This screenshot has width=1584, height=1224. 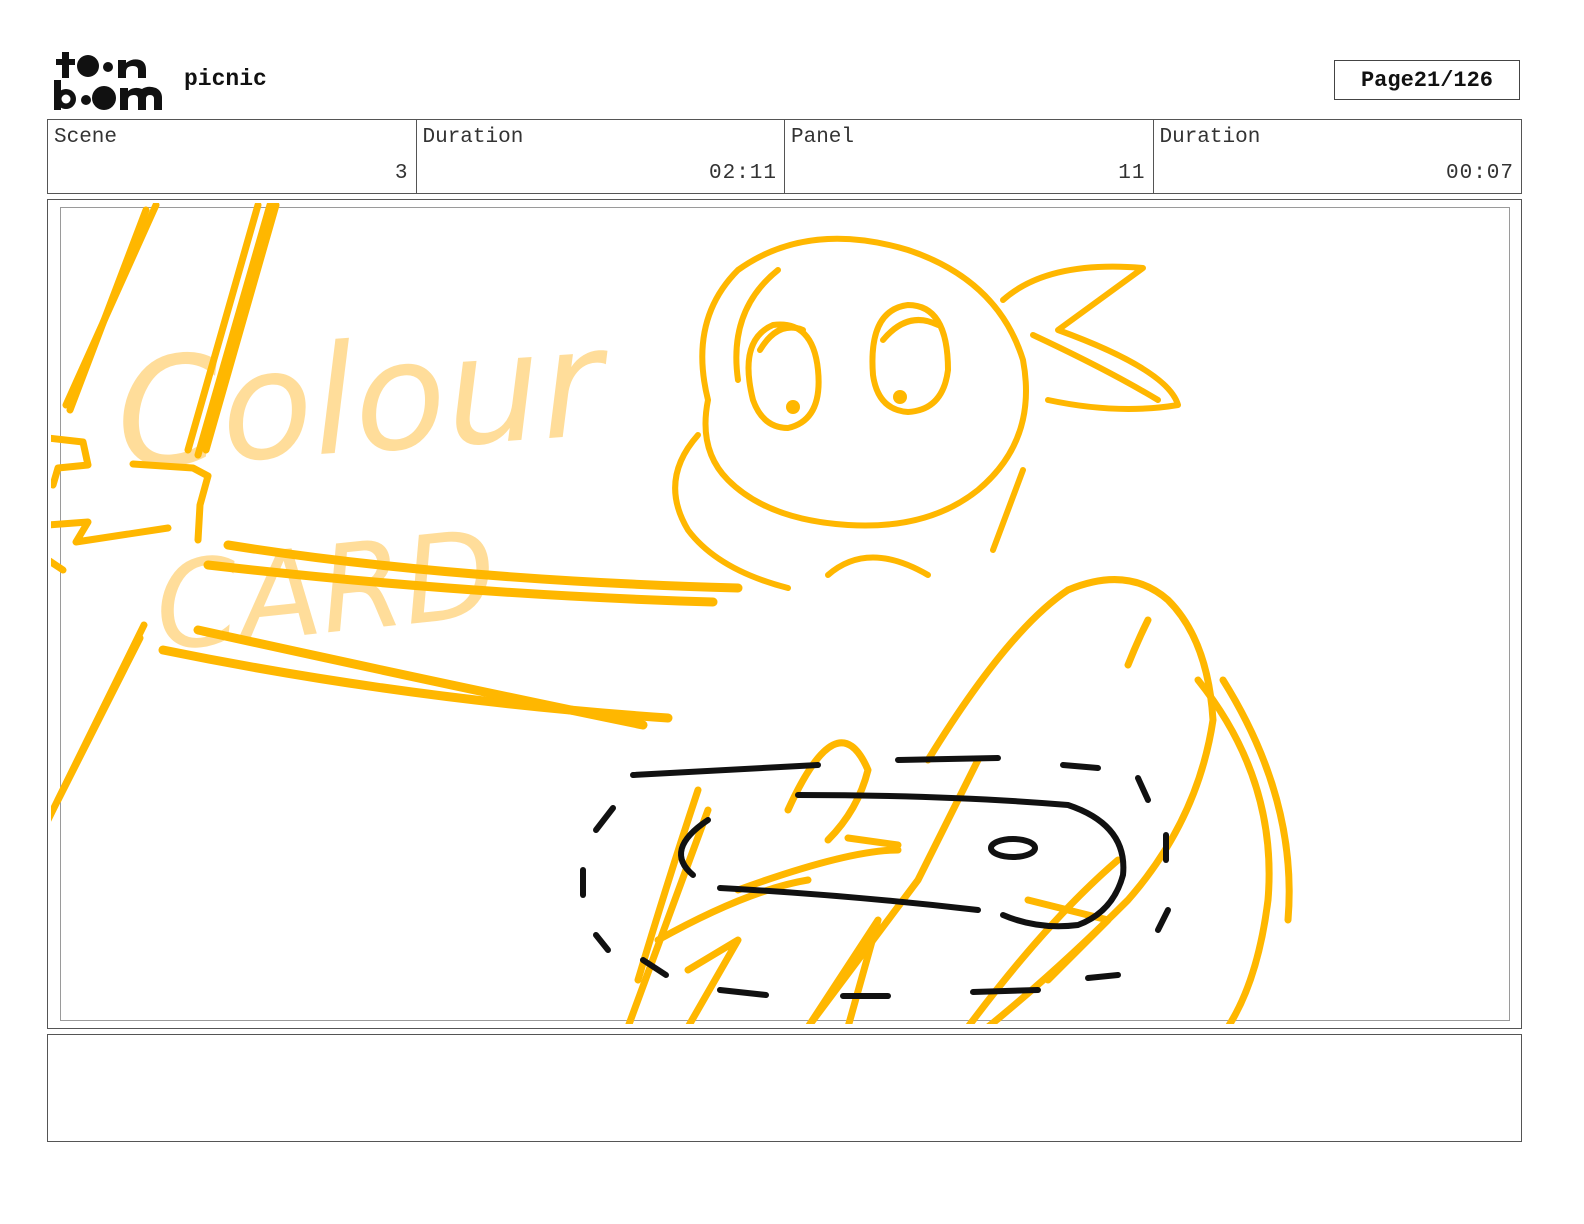 I want to click on pole-strokes, so click(x=165, y=512).